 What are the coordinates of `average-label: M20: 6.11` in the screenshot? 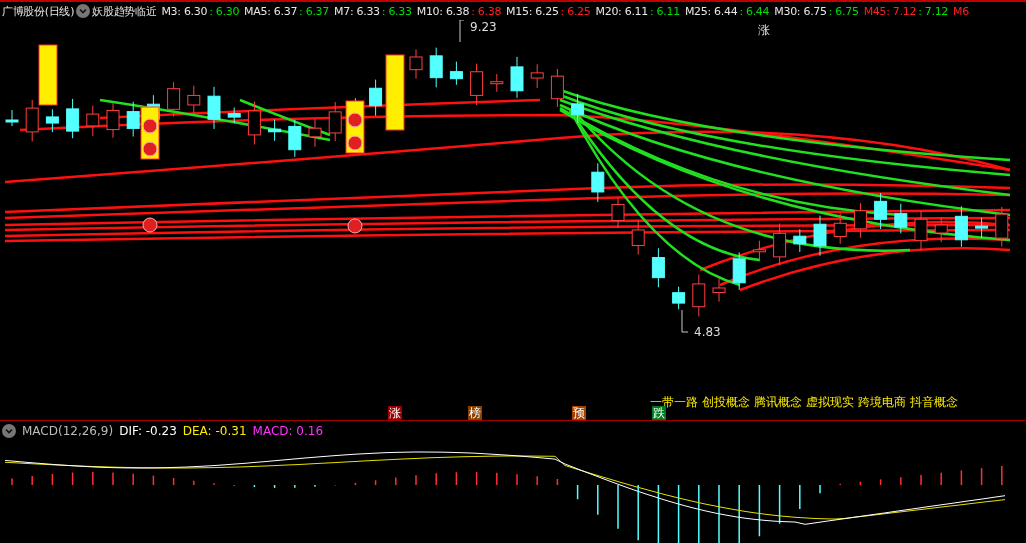 It's located at (621, 11).